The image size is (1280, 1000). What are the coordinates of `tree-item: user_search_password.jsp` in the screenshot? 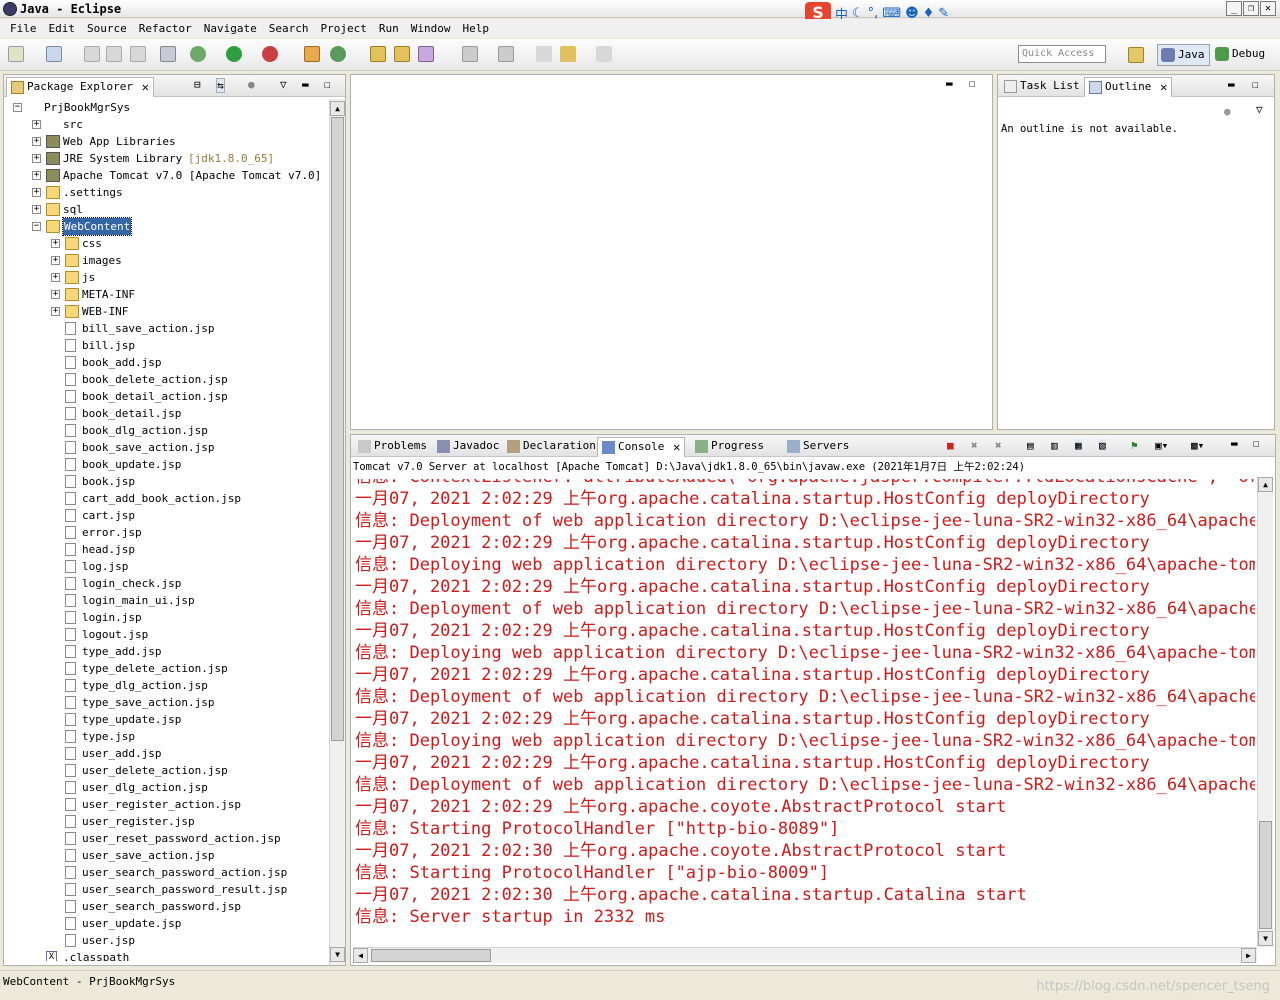 It's located at (167, 906).